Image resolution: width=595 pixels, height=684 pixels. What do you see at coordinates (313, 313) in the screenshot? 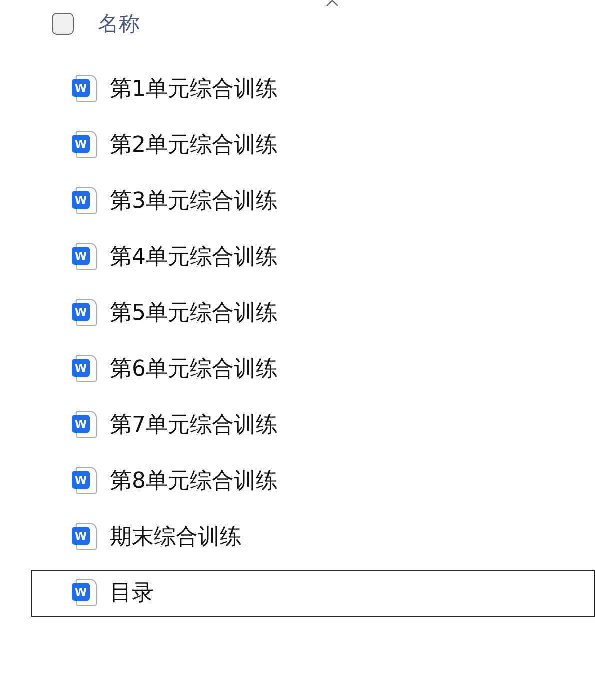
I see `file-item: W 第5单元综合训练` at bounding box center [313, 313].